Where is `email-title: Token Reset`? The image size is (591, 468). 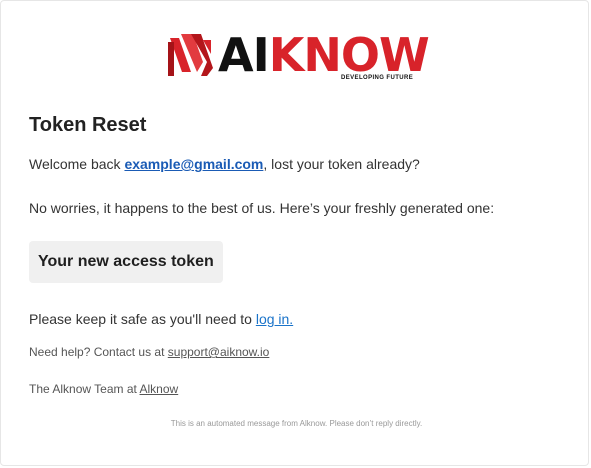
email-title: Token Reset is located at coordinates (88, 125).